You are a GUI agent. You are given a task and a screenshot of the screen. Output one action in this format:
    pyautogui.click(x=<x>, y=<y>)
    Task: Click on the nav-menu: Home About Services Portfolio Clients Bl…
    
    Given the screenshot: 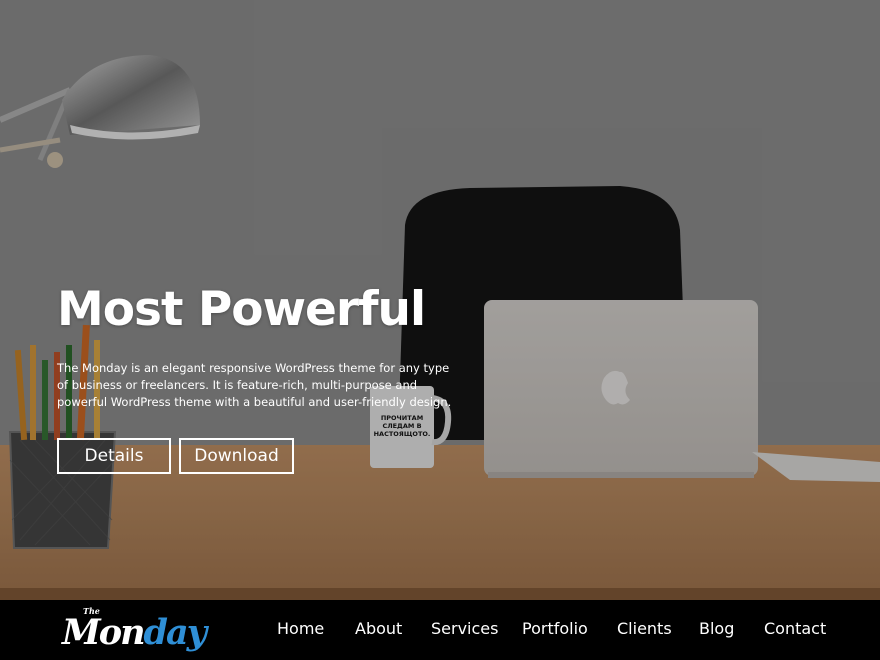 What is the action you would take?
    pyautogui.click(x=440, y=630)
    